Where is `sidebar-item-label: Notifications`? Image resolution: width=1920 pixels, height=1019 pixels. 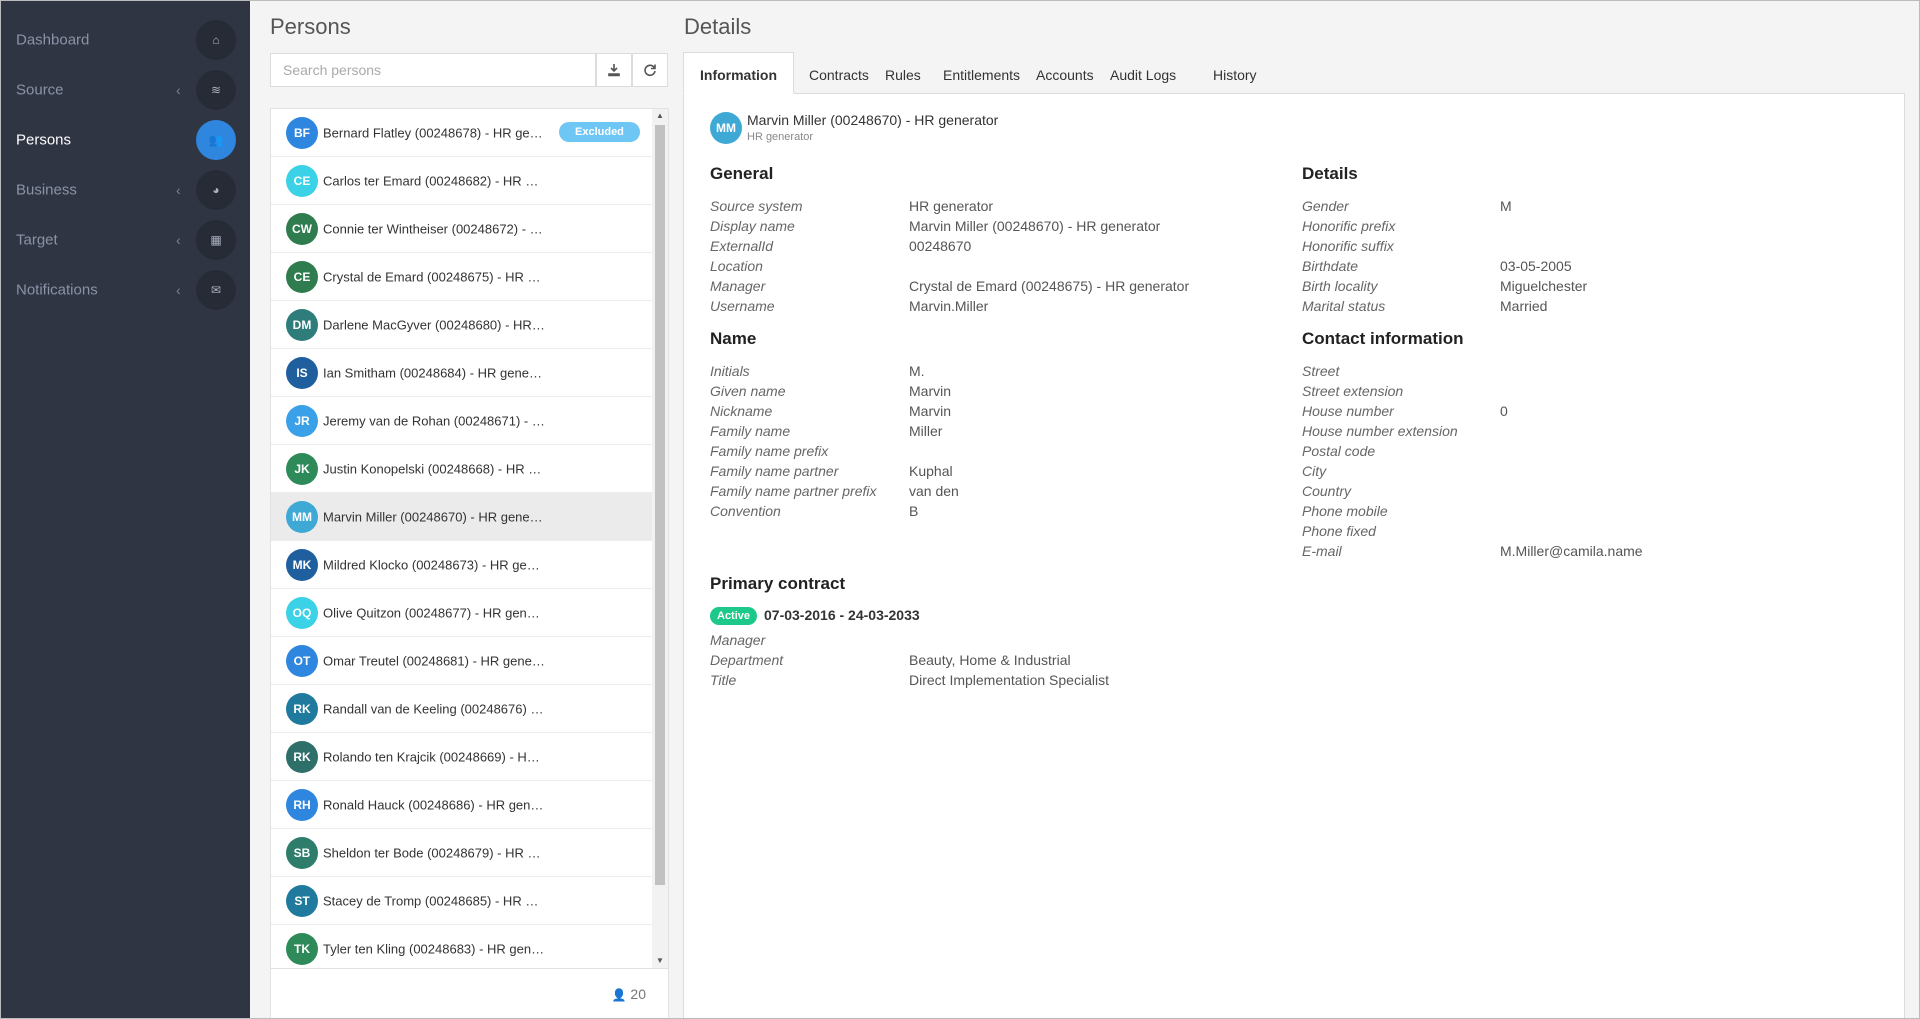
sidebar-item-label: Notifications is located at coordinates (57, 290).